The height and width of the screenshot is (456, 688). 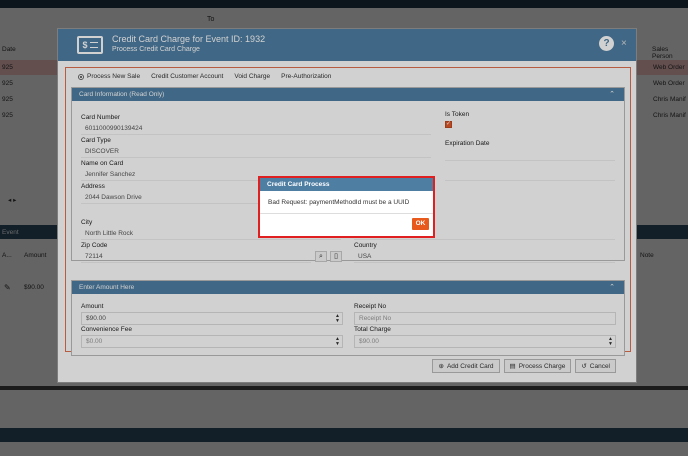 I want to click on dialog-divider, so click(x=346, y=213).